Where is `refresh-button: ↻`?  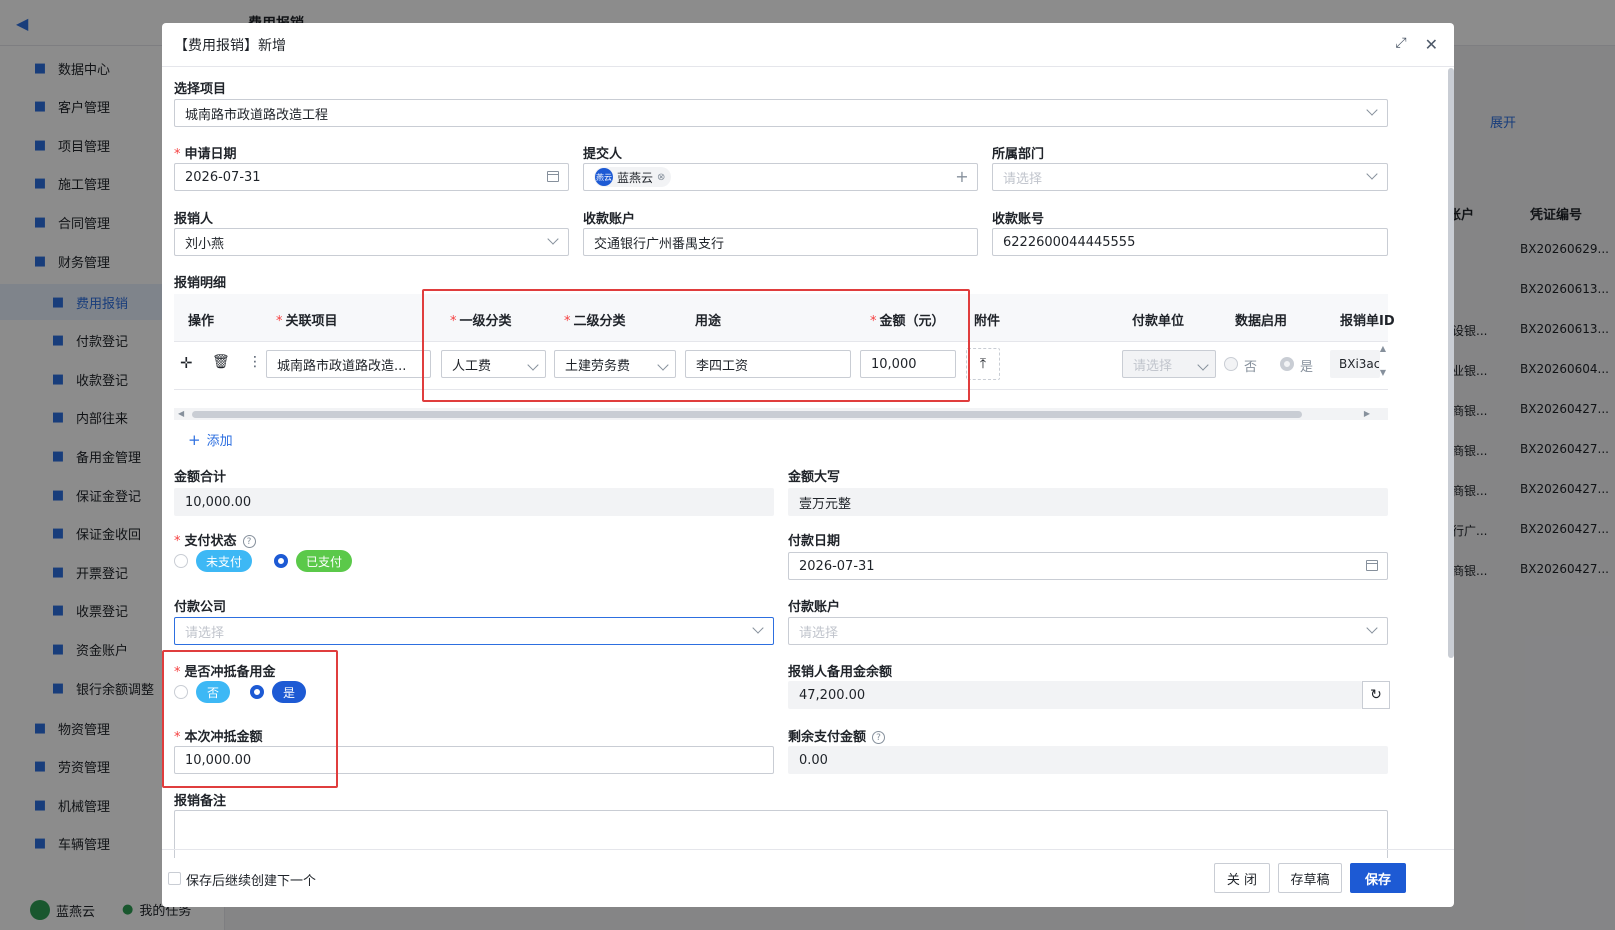
refresh-button: ↻ is located at coordinates (1376, 695).